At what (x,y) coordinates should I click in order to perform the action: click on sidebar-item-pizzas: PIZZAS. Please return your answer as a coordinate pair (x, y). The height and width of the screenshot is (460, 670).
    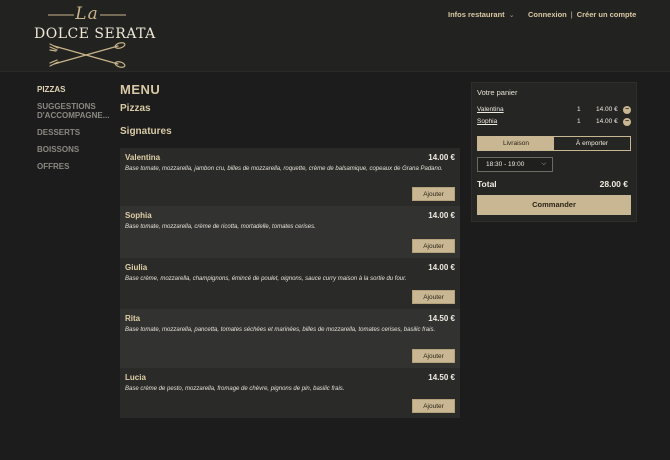
    Looking at the image, I should click on (77, 89).